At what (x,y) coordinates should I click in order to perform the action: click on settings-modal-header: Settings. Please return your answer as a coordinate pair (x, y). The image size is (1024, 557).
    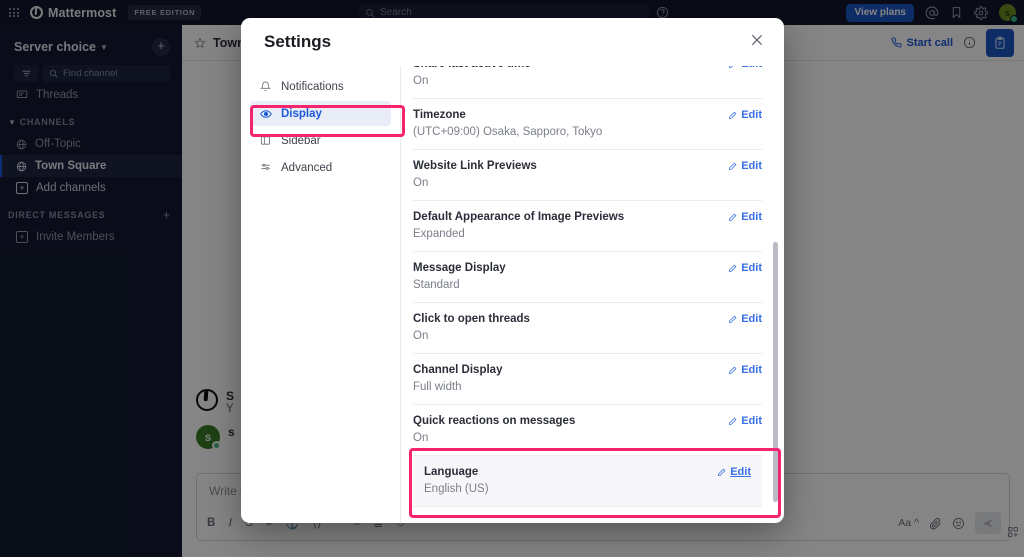
    Looking at the image, I should click on (512, 42).